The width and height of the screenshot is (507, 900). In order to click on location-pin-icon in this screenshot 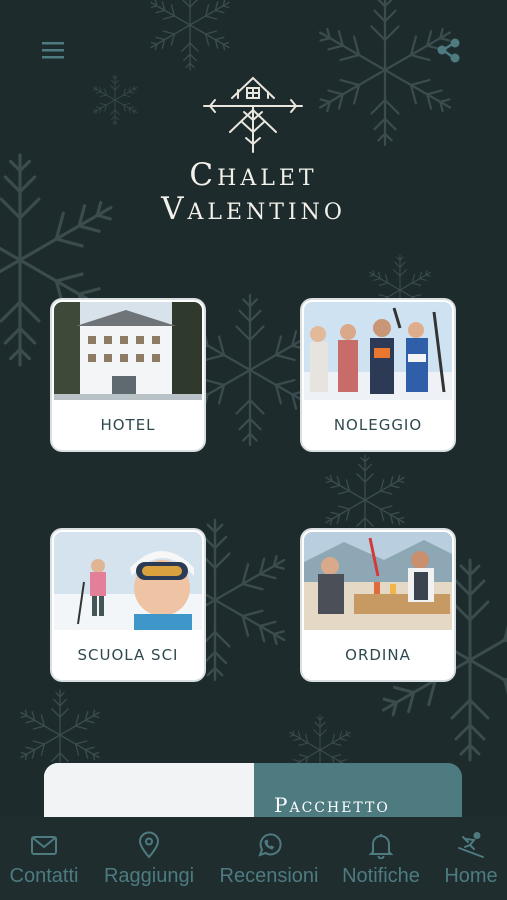, I will do `click(149, 845)`.